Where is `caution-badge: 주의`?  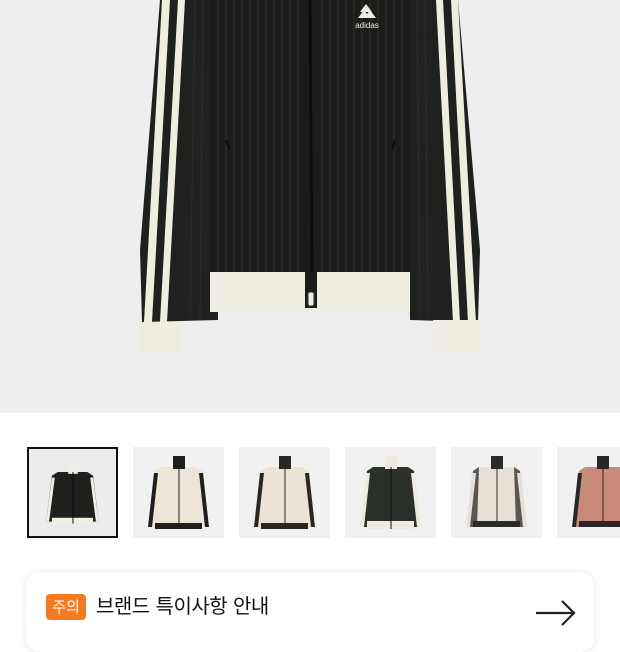 caution-badge: 주의 is located at coordinates (66, 607).